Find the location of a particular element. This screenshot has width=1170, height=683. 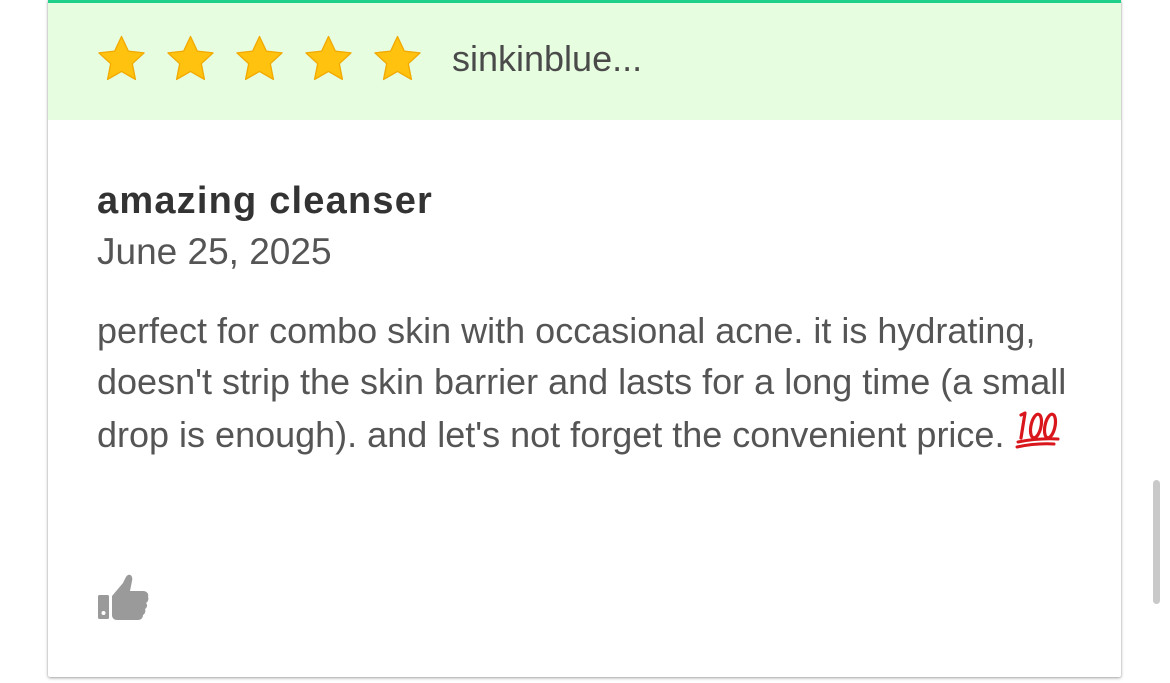

review-date: June 25, 2025 is located at coordinates (214, 251).